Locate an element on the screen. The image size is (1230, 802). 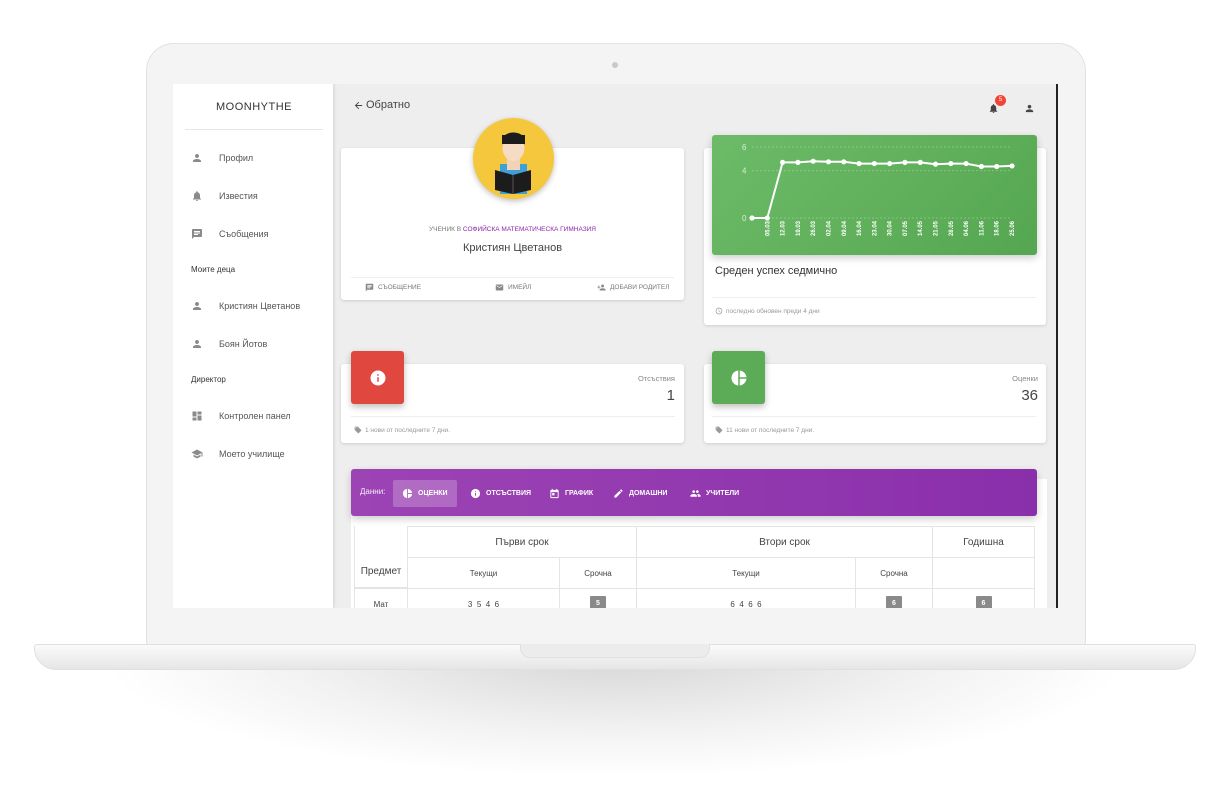
tab-label: ДОМАШНИ is located at coordinates (648, 493).